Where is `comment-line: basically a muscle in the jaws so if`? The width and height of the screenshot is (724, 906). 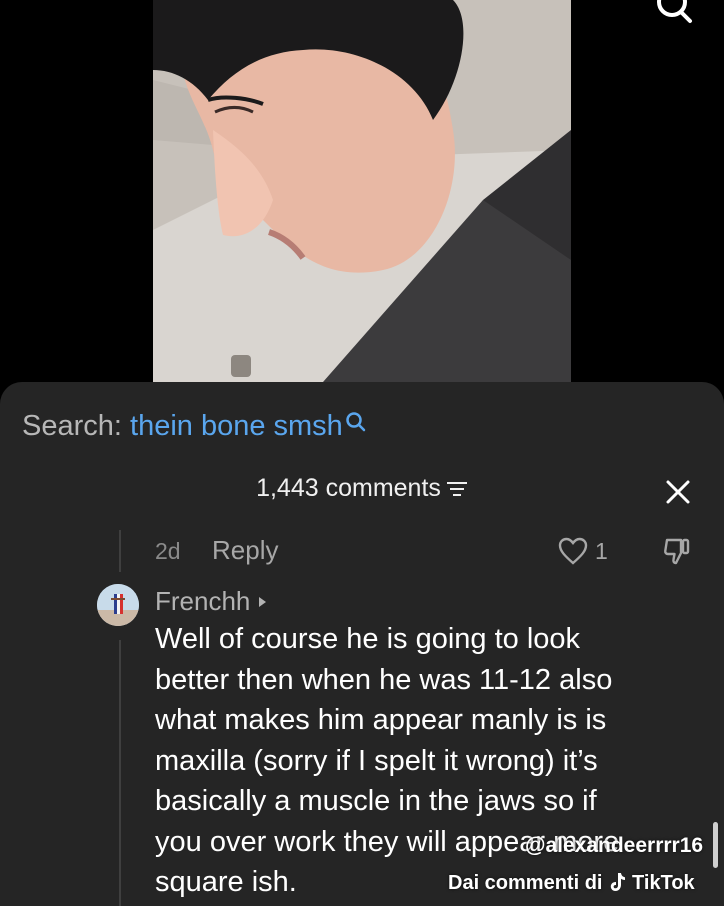 comment-line: basically a muscle in the jaws so if is located at coordinates (376, 801).